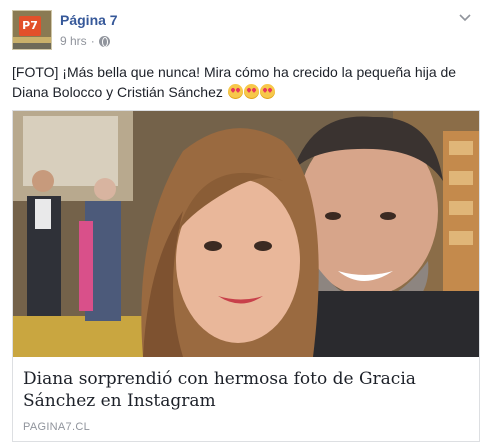  I want to click on avatar-logo: P7, so click(30, 26).